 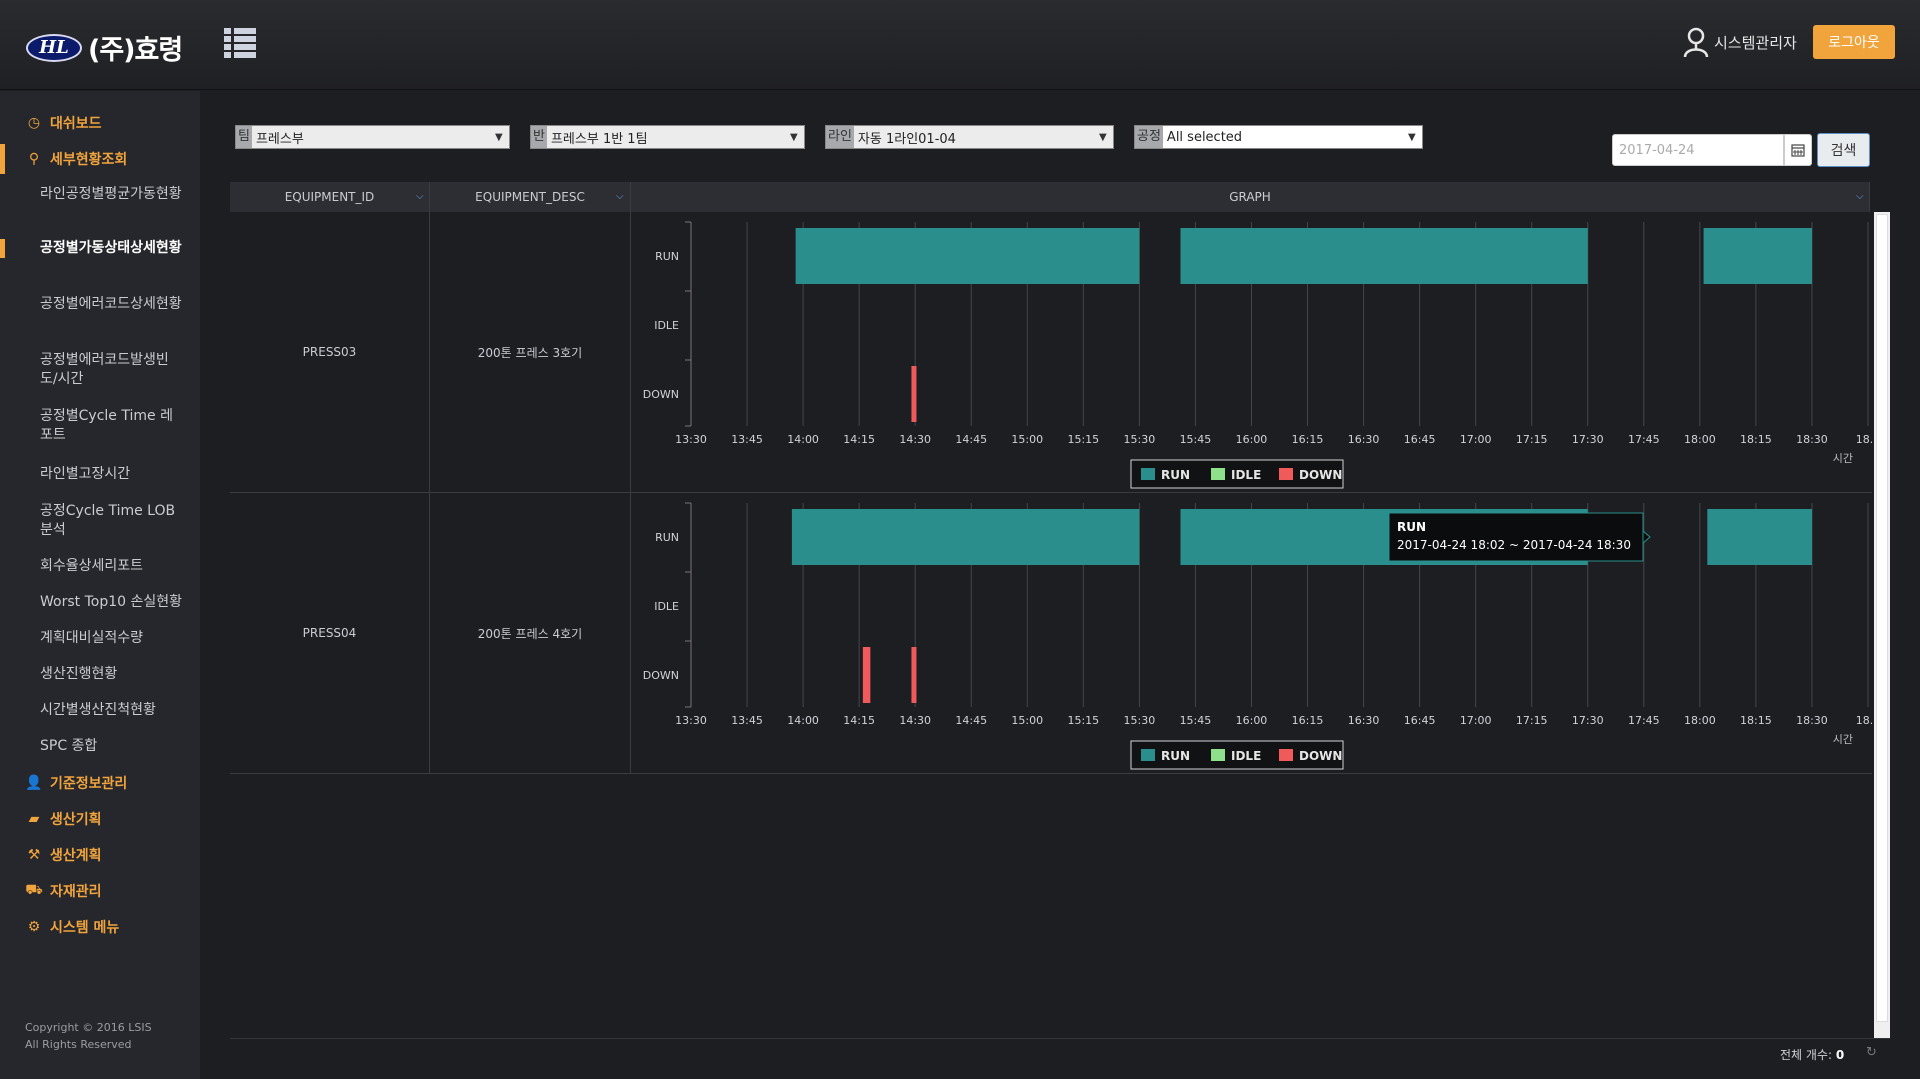 I want to click on sidebar-item-detail-status: ⚲ 세부현황조회, so click(x=100, y=159).